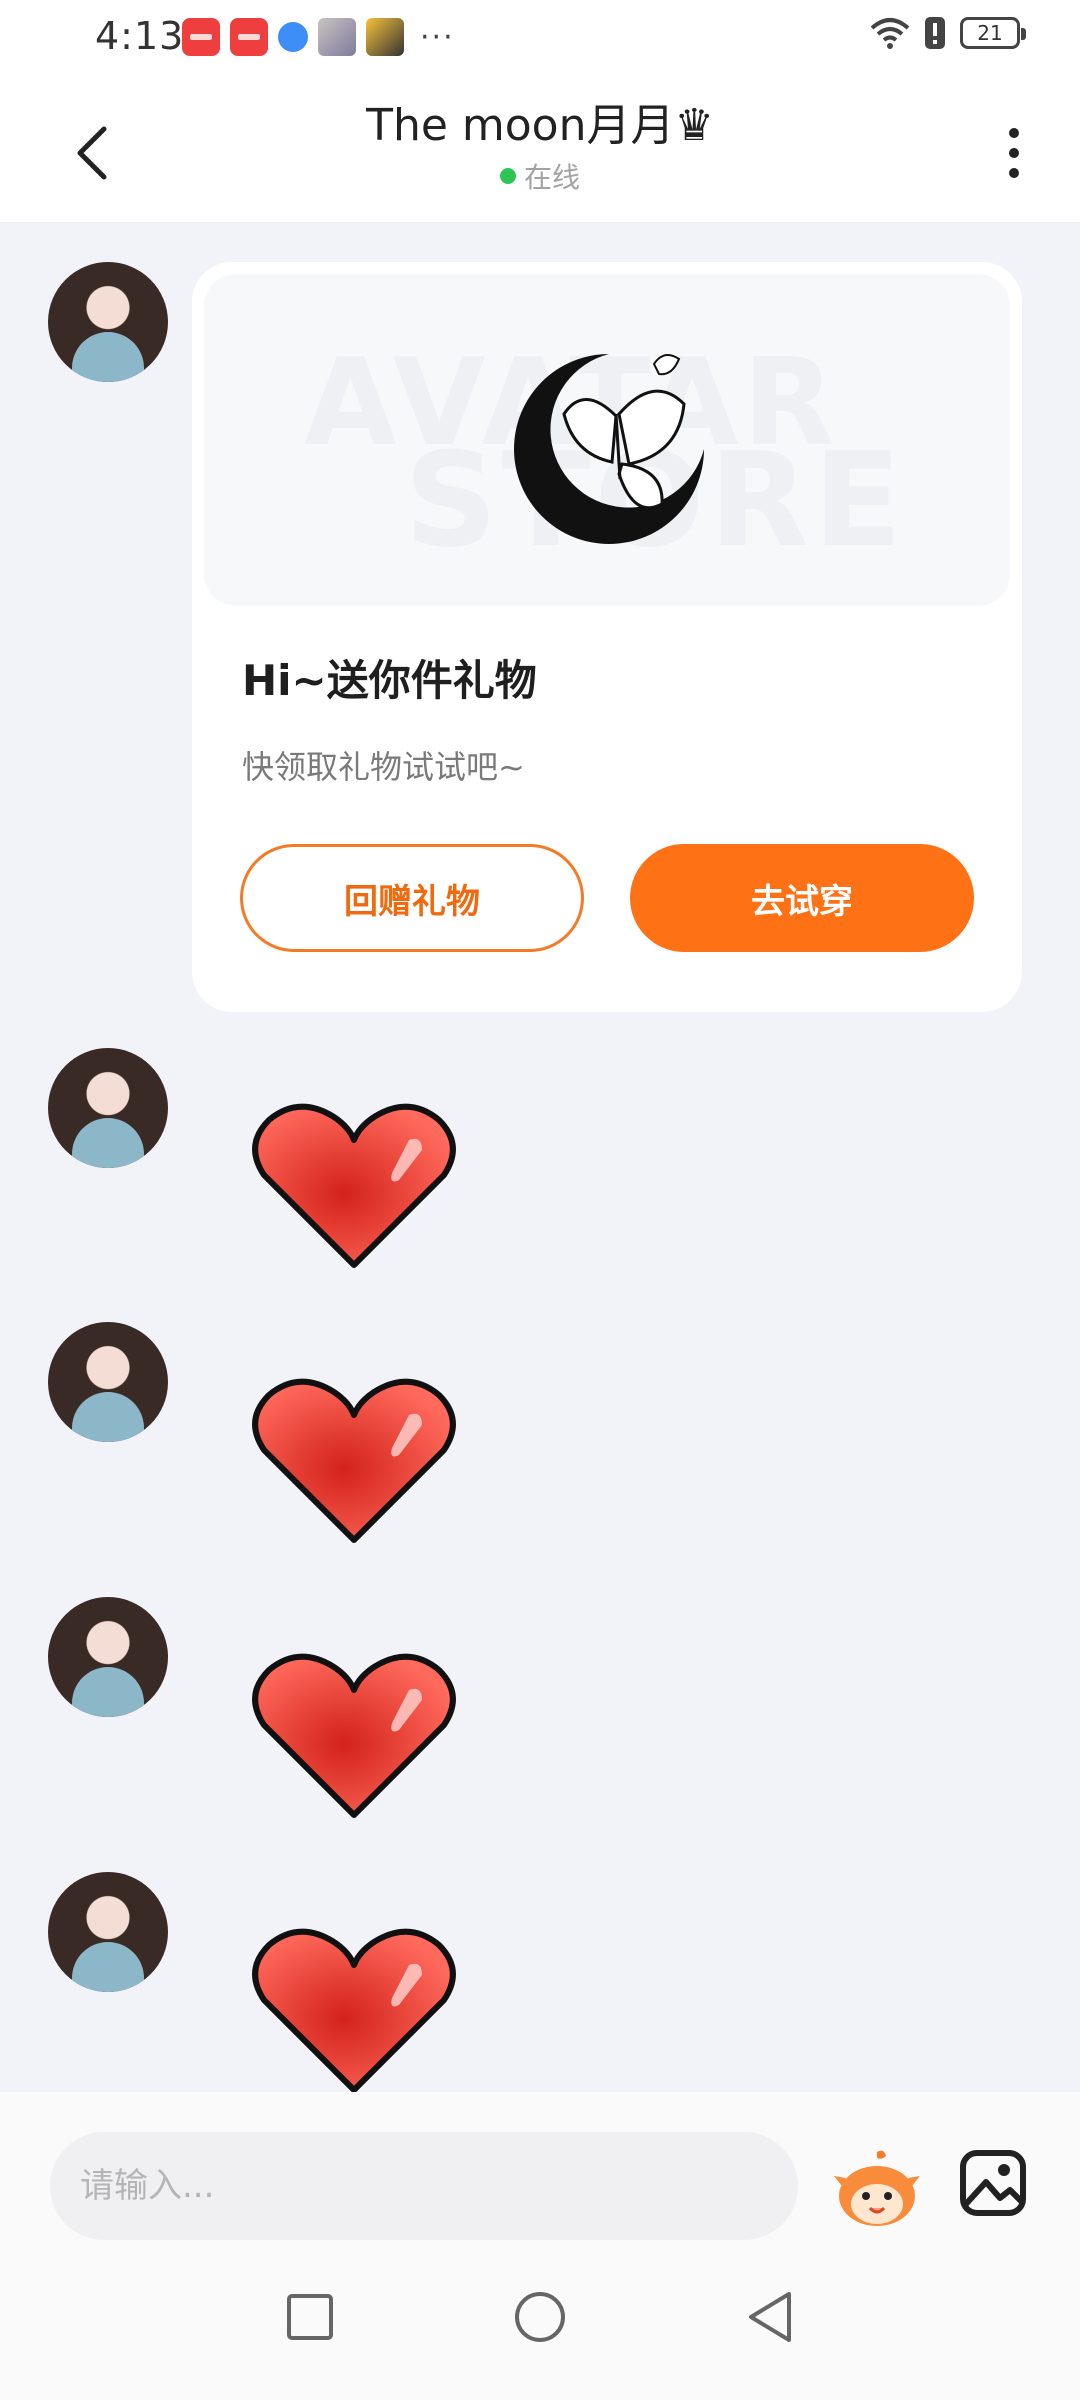 The image size is (1080, 2400). I want to click on more-notifications-indicator: ···, so click(437, 37).